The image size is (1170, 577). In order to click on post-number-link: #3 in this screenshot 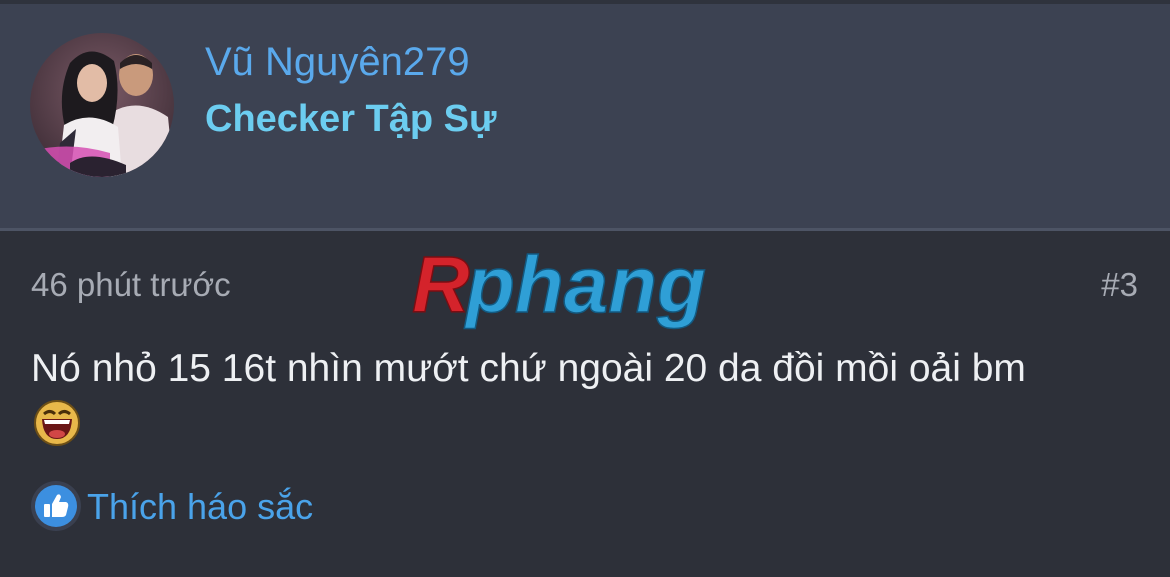, I will do `click(1119, 285)`.